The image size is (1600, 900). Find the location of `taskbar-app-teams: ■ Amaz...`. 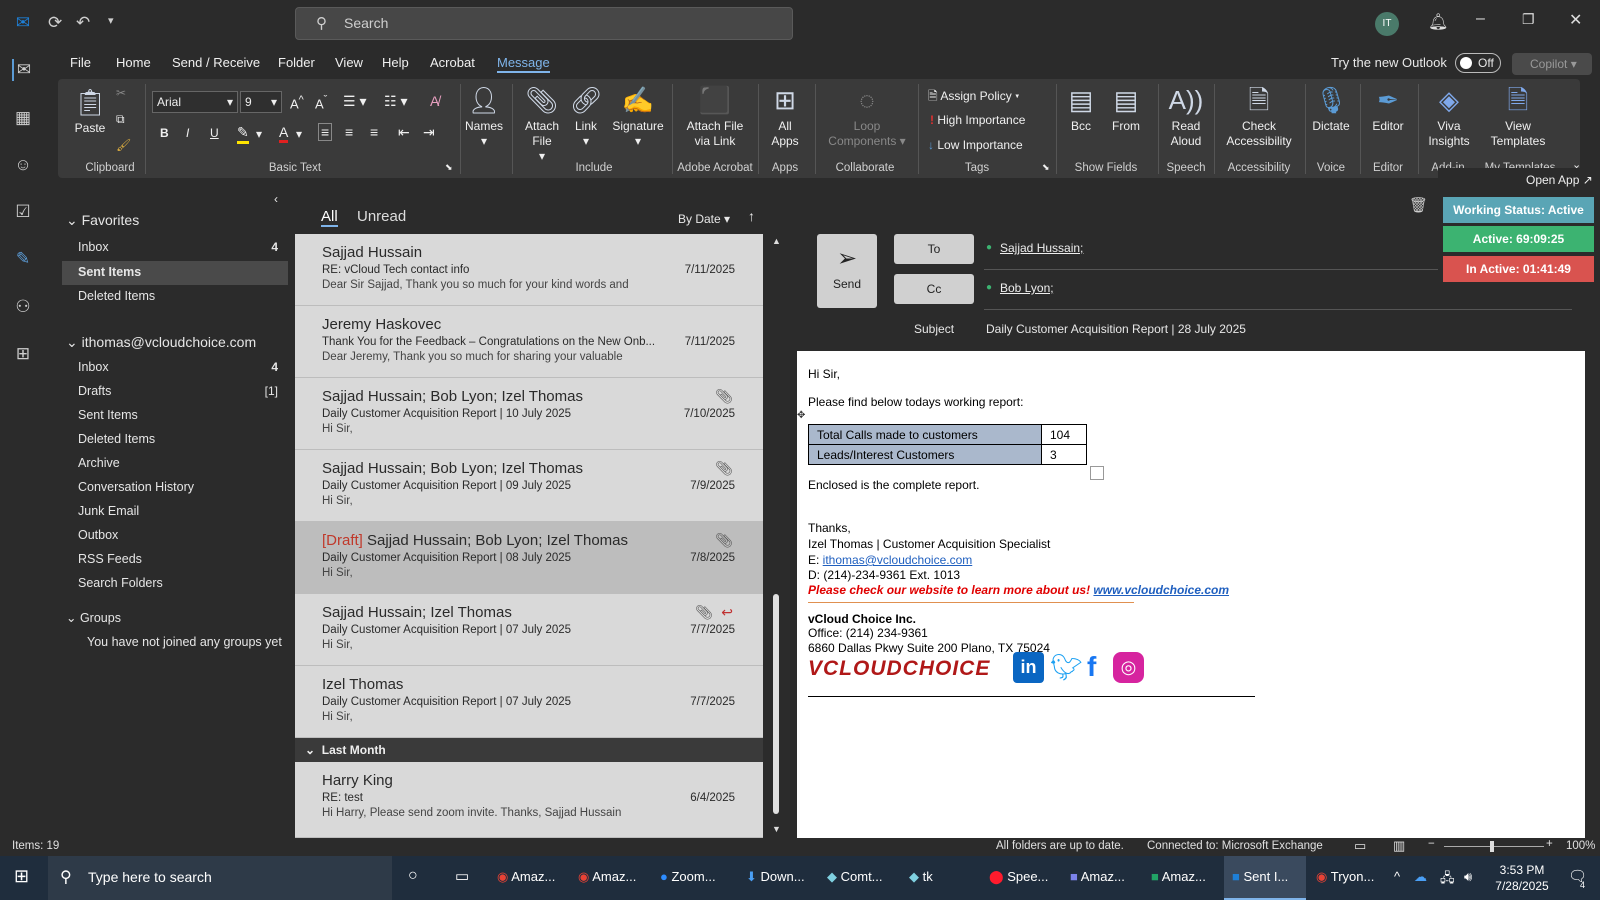

taskbar-app-teams: ■ Amaz... is located at coordinates (1097, 876).